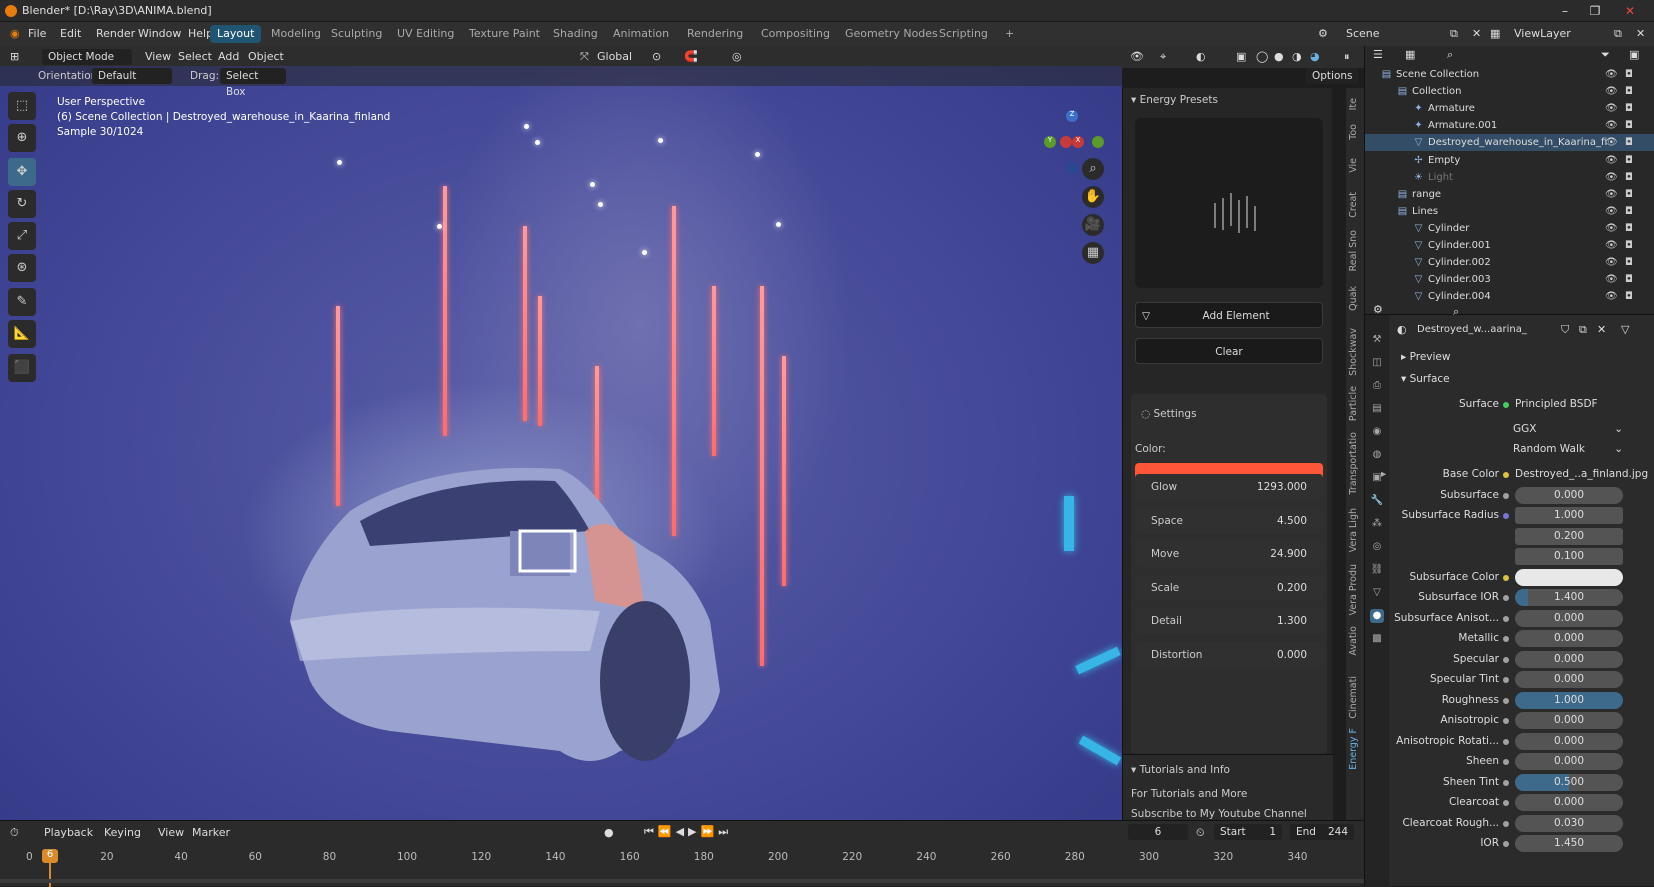 Image resolution: width=1654 pixels, height=887 pixels. I want to click on timeline-editor-type-icon: ⏱, so click(14, 833).